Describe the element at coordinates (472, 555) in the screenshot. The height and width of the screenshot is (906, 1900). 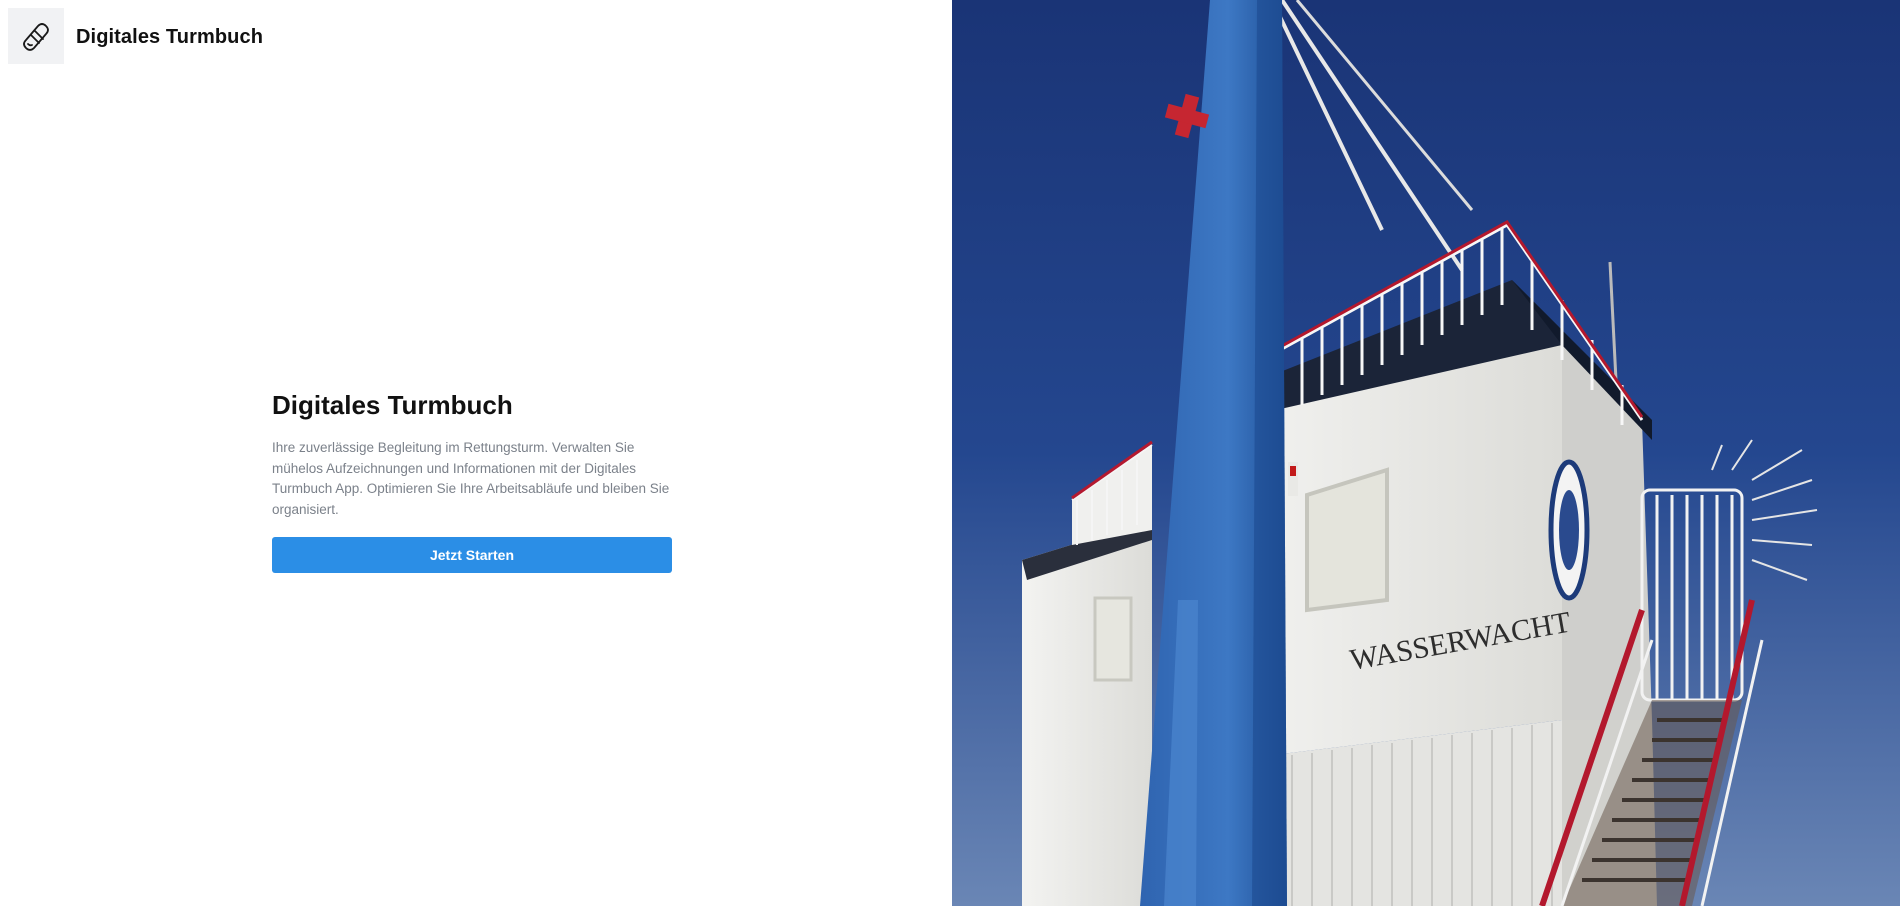
I see `start-button: Jetzt Starten` at that location.